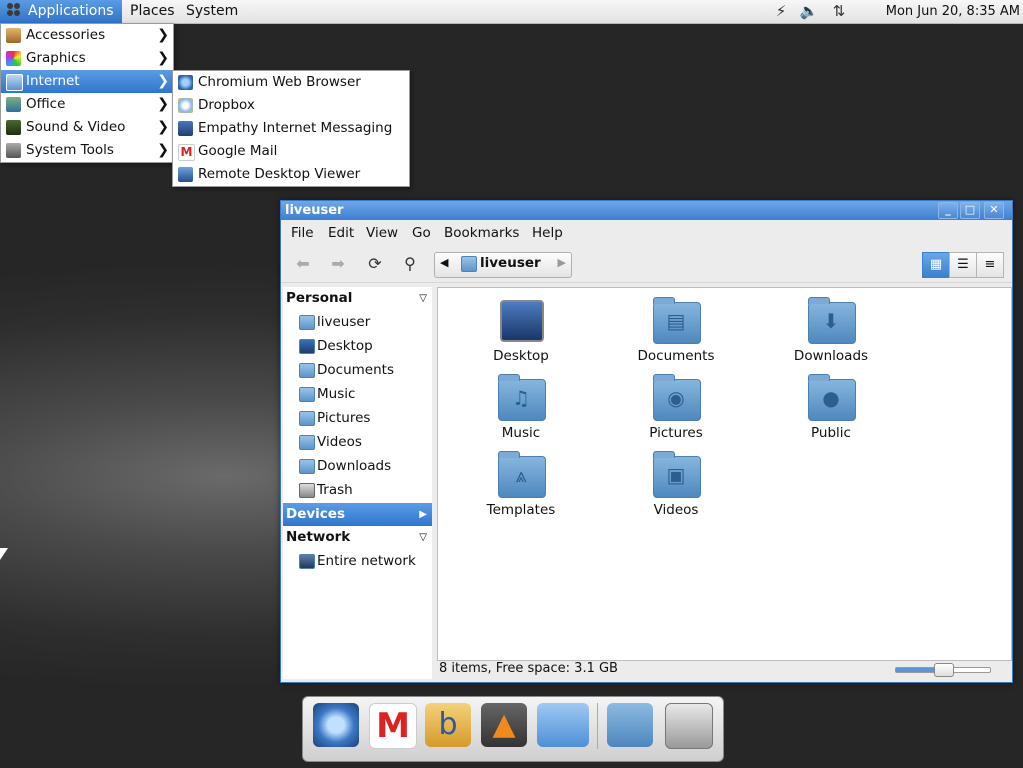 This screenshot has height=768, width=1023. Describe the element at coordinates (510, 263) in the screenshot. I see `breadcrumb-liveuser: liveuser` at that location.